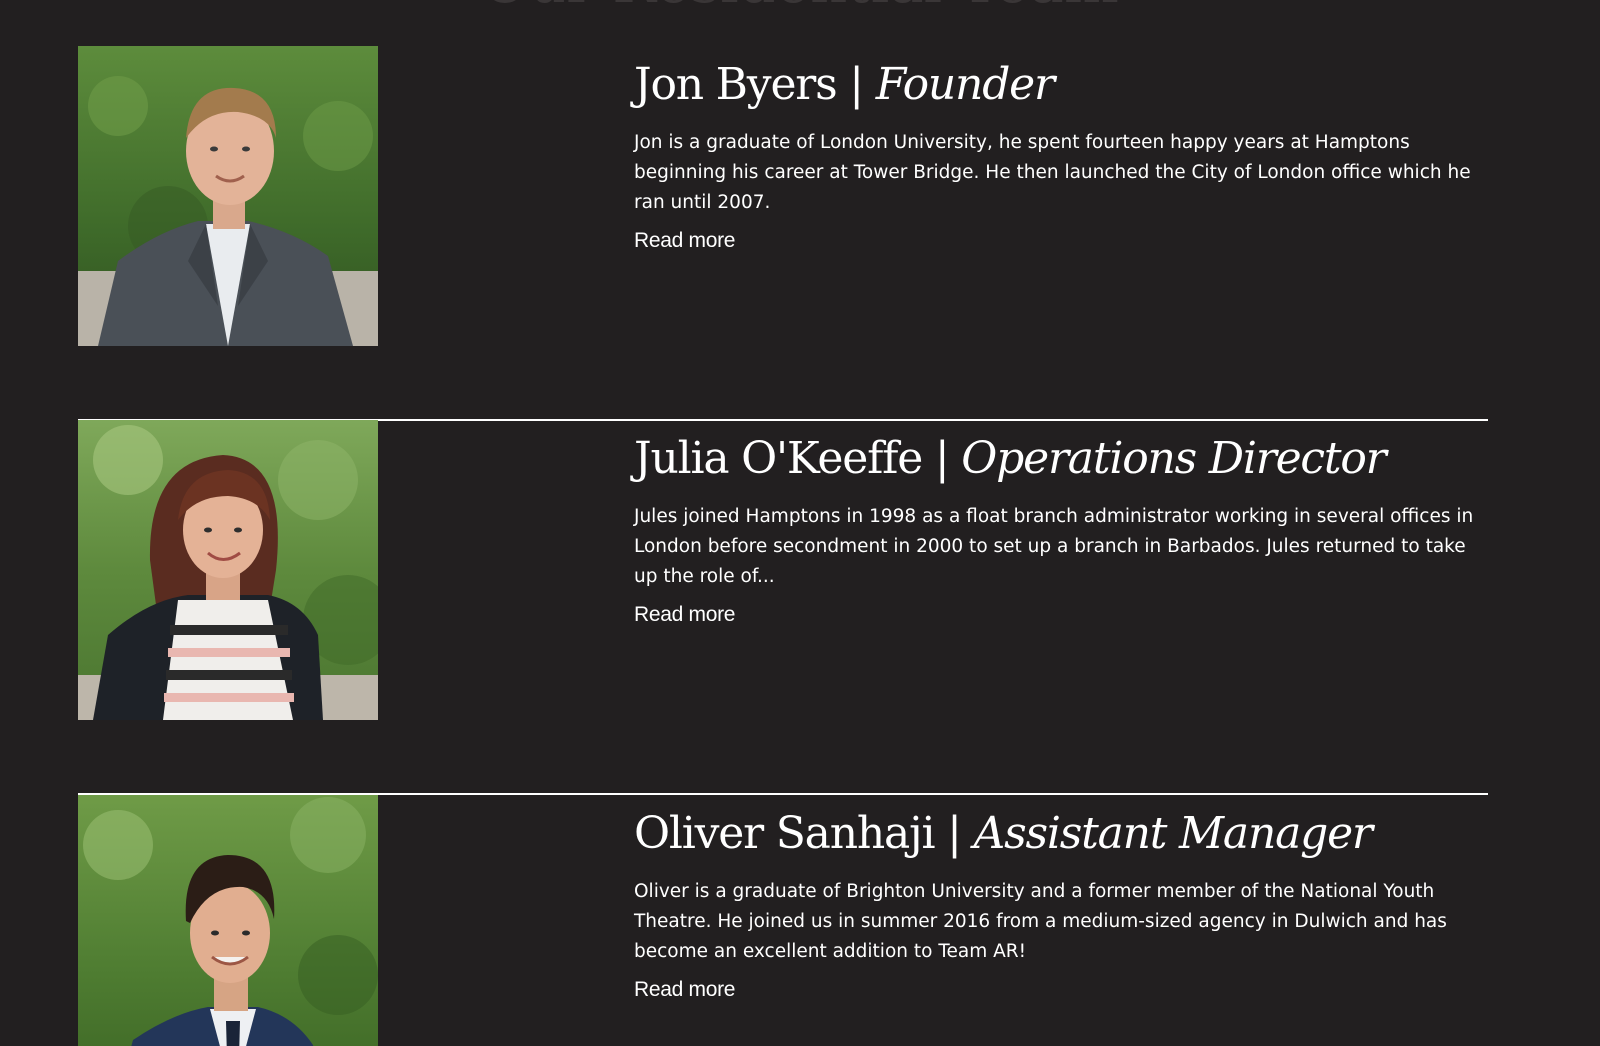 The width and height of the screenshot is (1600, 1046). Describe the element at coordinates (965, 84) in the screenshot. I see `member-role: Founder` at that location.